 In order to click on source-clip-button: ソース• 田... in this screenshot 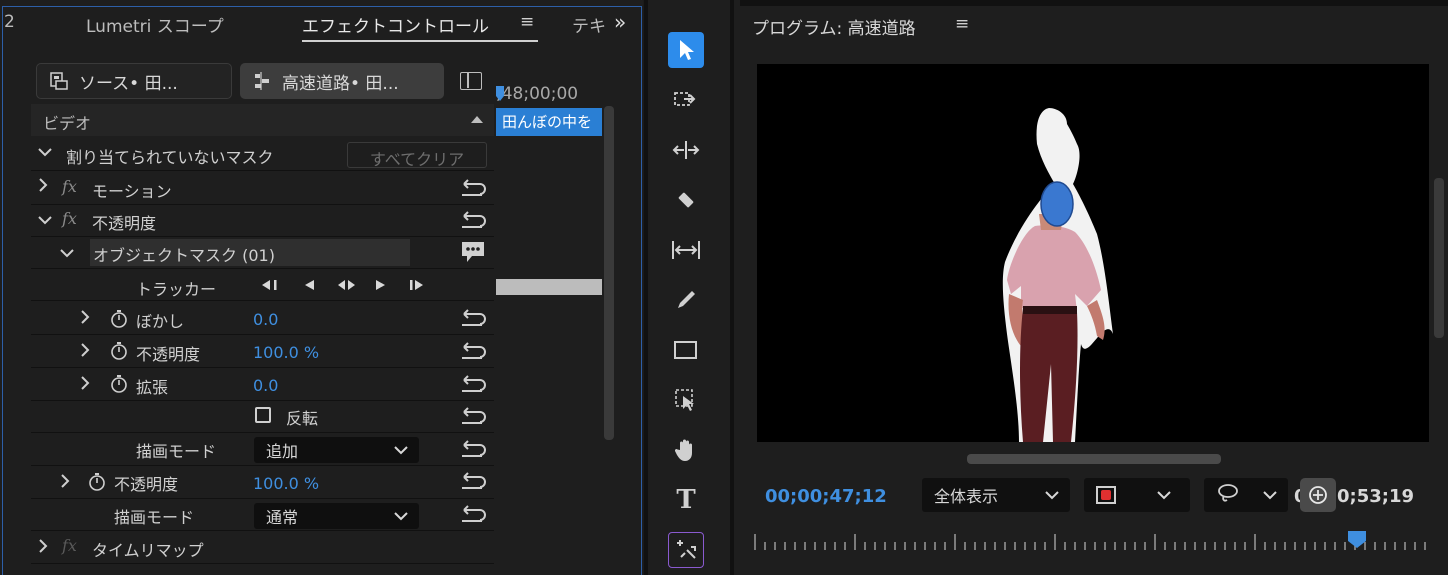, I will do `click(134, 81)`.